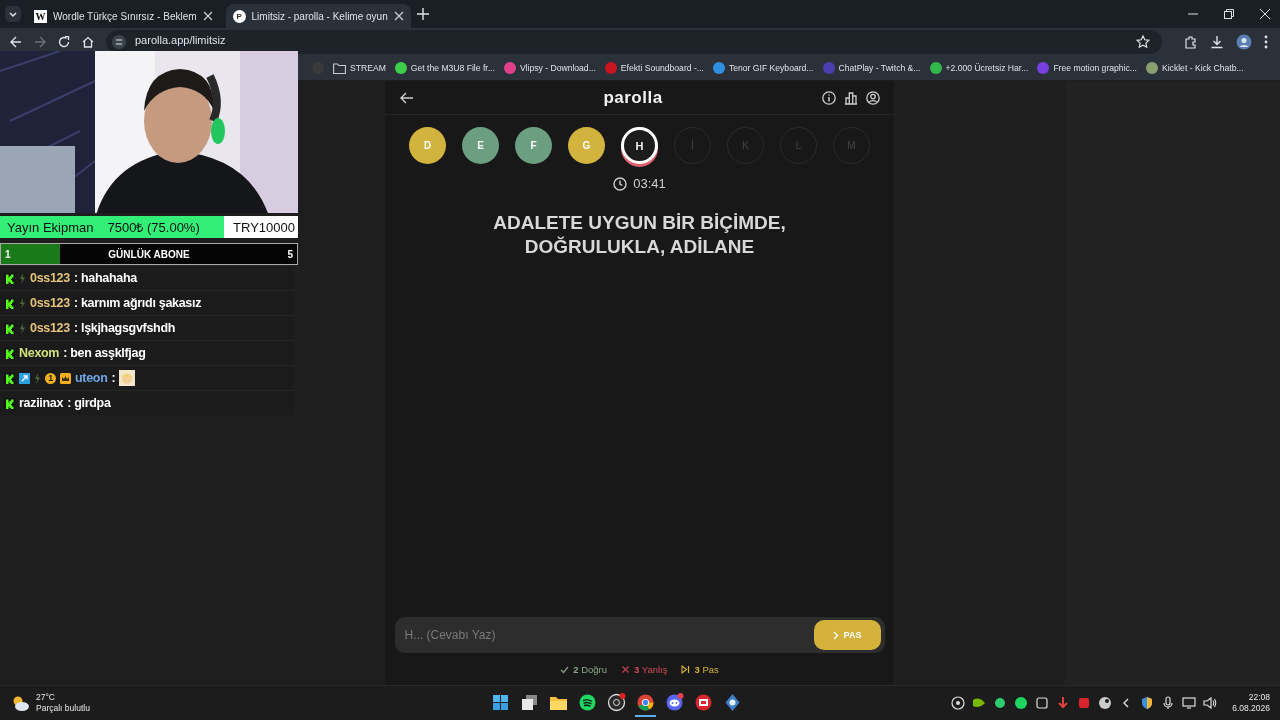 The height and width of the screenshot is (720, 1280). Describe the element at coordinates (1000, 703) in the screenshot. I see `status-dot-icon` at that location.